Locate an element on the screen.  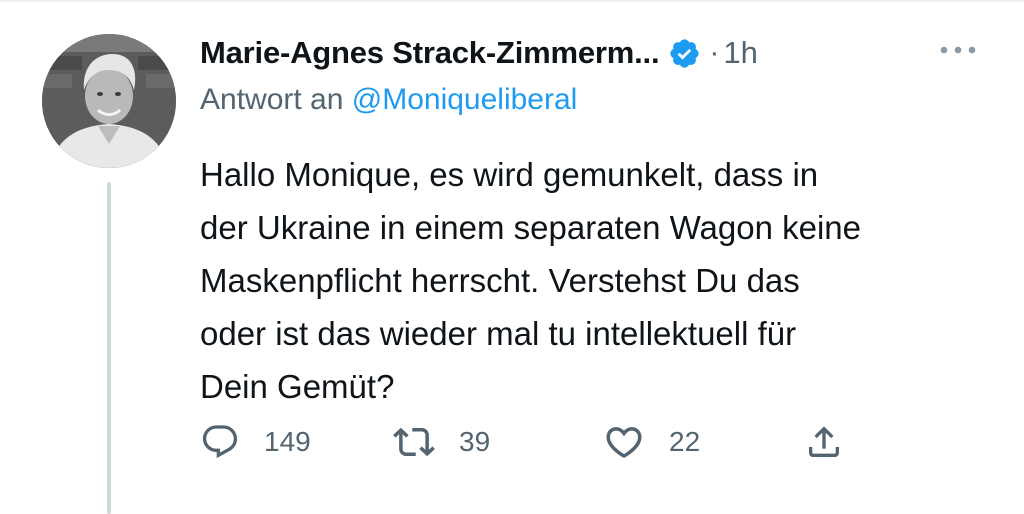
tweet-header: Marie-Agnes Strack-Zimmerm... · 1h is located at coordinates (479, 53).